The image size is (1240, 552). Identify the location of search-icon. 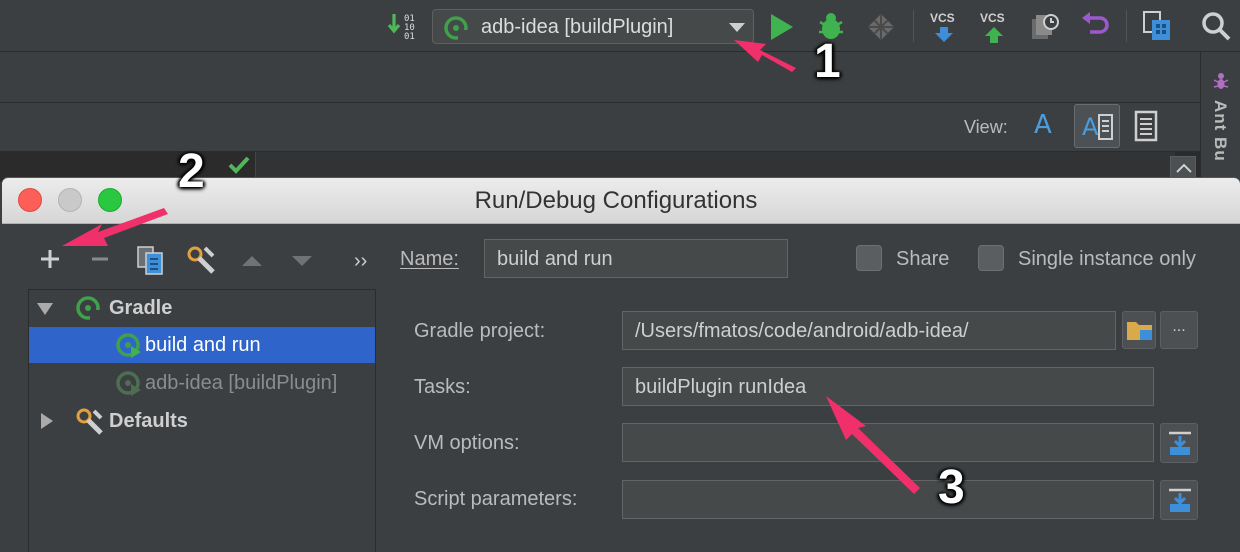
(1216, 26).